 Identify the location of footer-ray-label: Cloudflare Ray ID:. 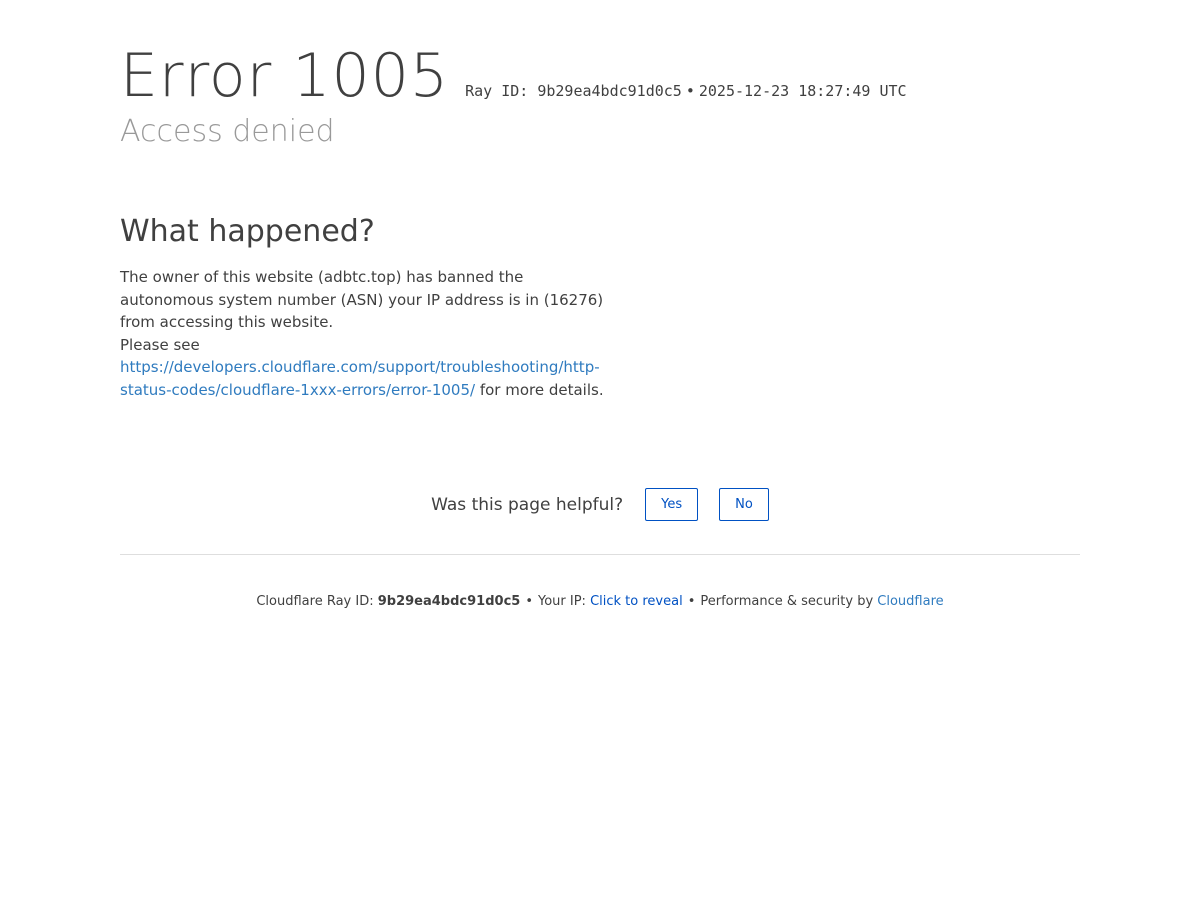
(317, 601).